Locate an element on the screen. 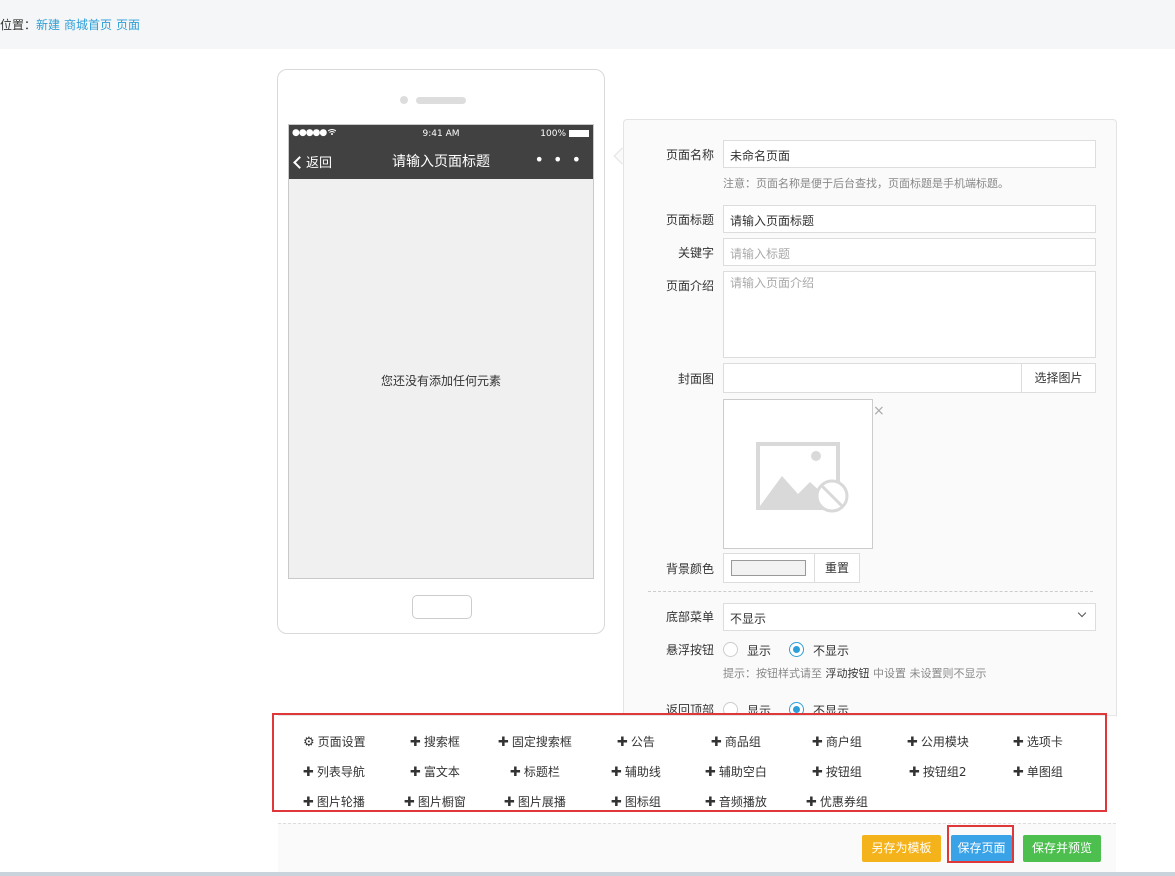 The width and height of the screenshot is (1175, 876). breadcrumb: 位置：新建 商城首页 页面 is located at coordinates (72, 24).